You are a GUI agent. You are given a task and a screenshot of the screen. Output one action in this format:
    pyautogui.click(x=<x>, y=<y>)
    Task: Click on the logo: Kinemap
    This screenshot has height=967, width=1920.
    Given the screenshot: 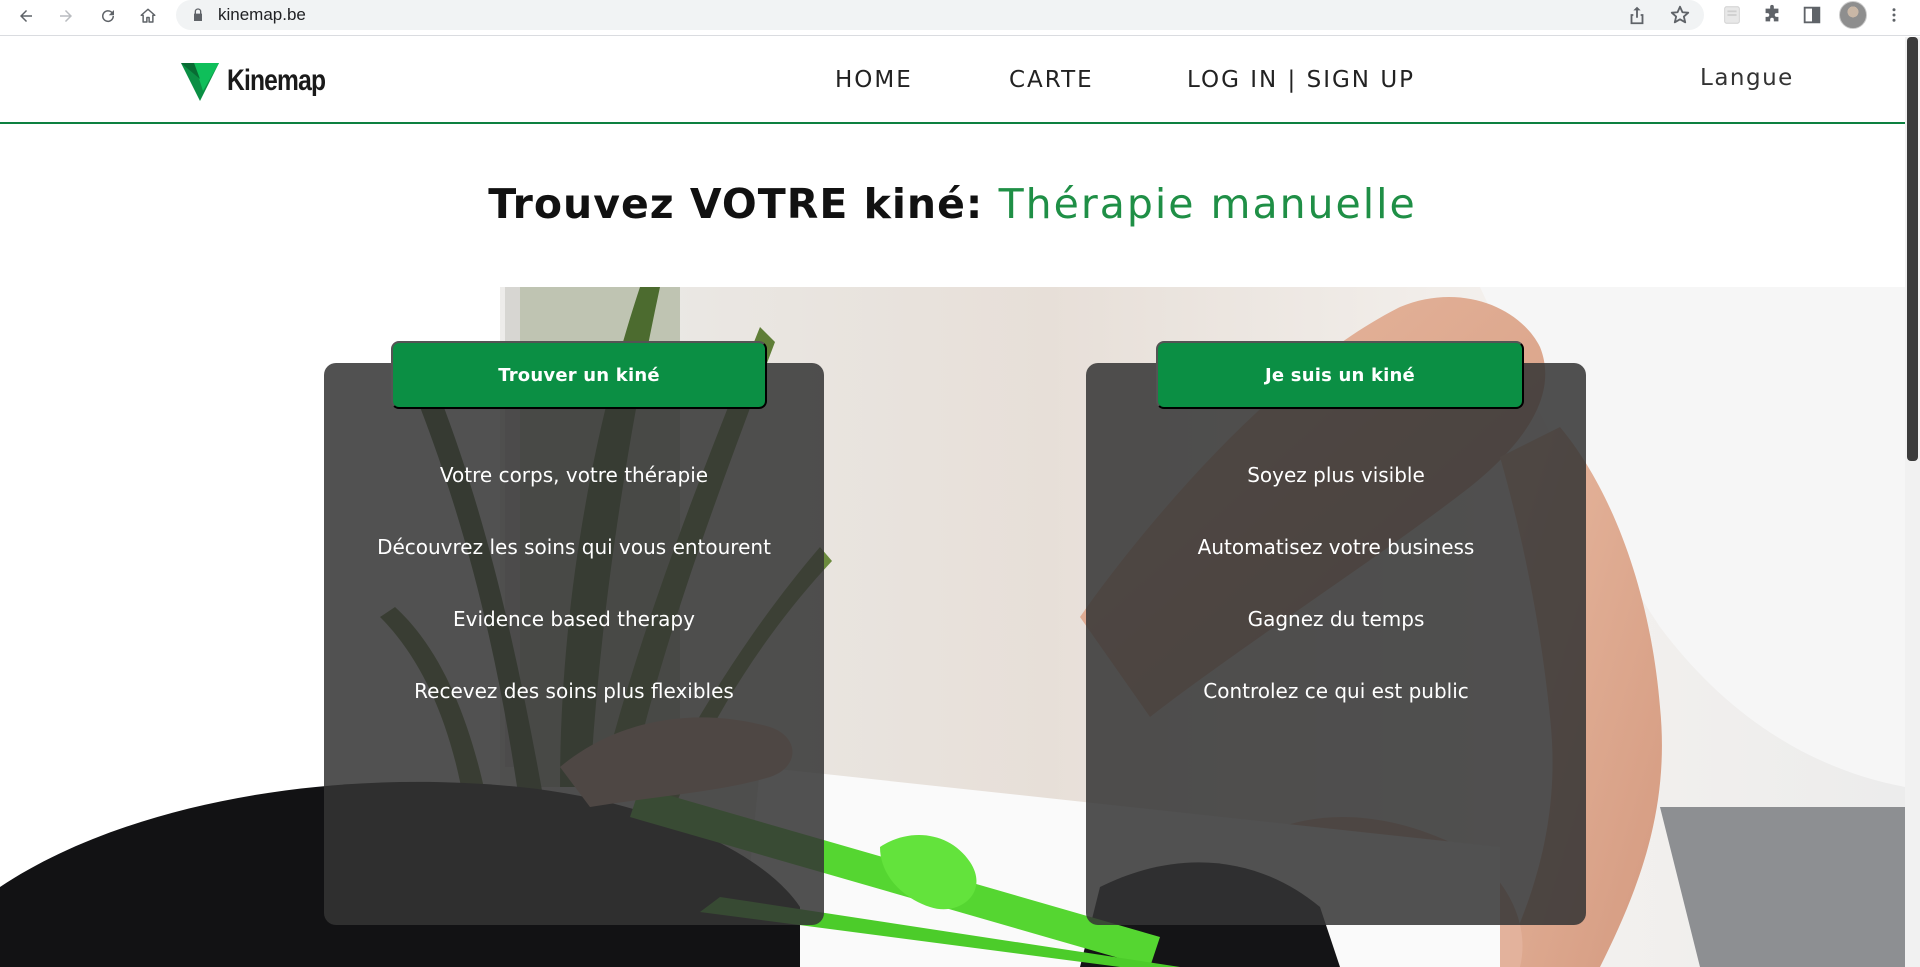 What is the action you would take?
    pyautogui.click(x=264, y=81)
    